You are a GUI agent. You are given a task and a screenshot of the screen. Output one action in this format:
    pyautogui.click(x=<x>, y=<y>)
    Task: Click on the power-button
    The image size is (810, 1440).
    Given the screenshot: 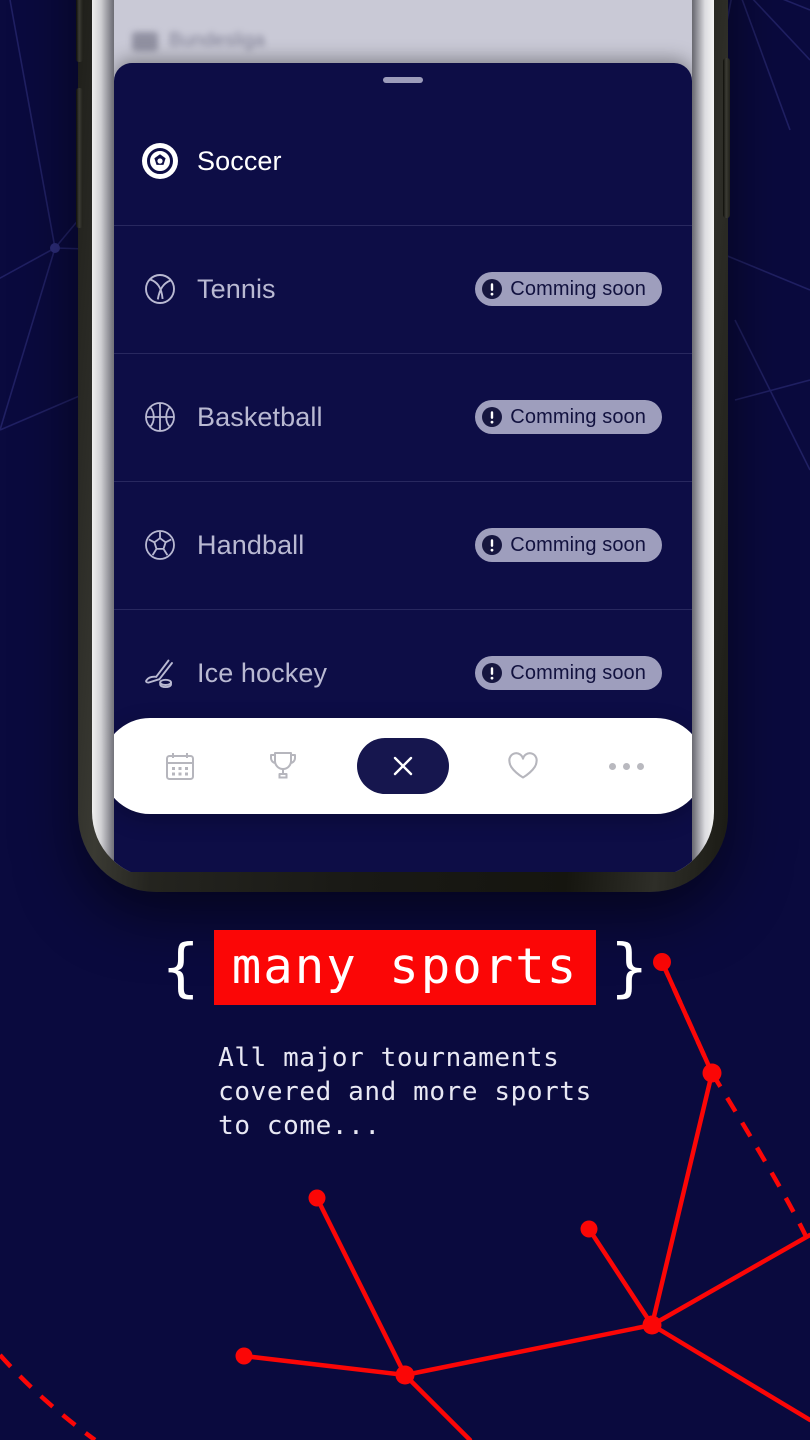 What is the action you would take?
    pyautogui.click(x=726, y=138)
    